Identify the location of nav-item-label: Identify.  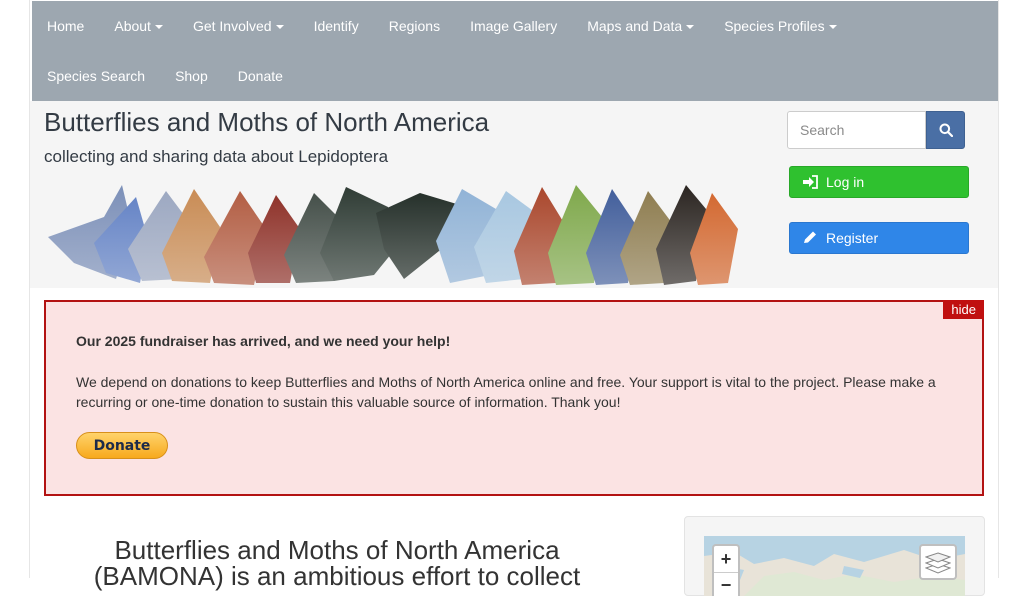
(336, 26).